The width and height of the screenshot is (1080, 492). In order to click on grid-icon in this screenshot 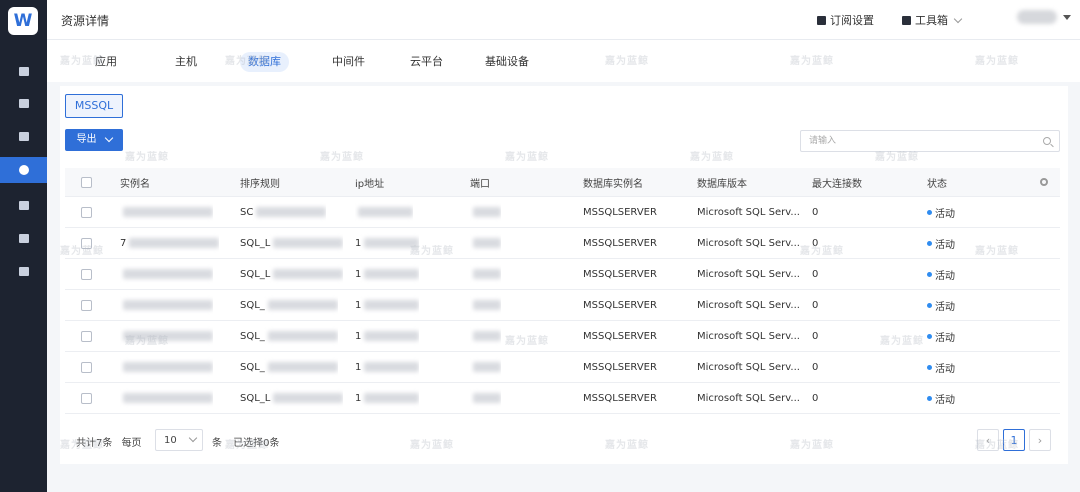, I will do `click(23, 271)`.